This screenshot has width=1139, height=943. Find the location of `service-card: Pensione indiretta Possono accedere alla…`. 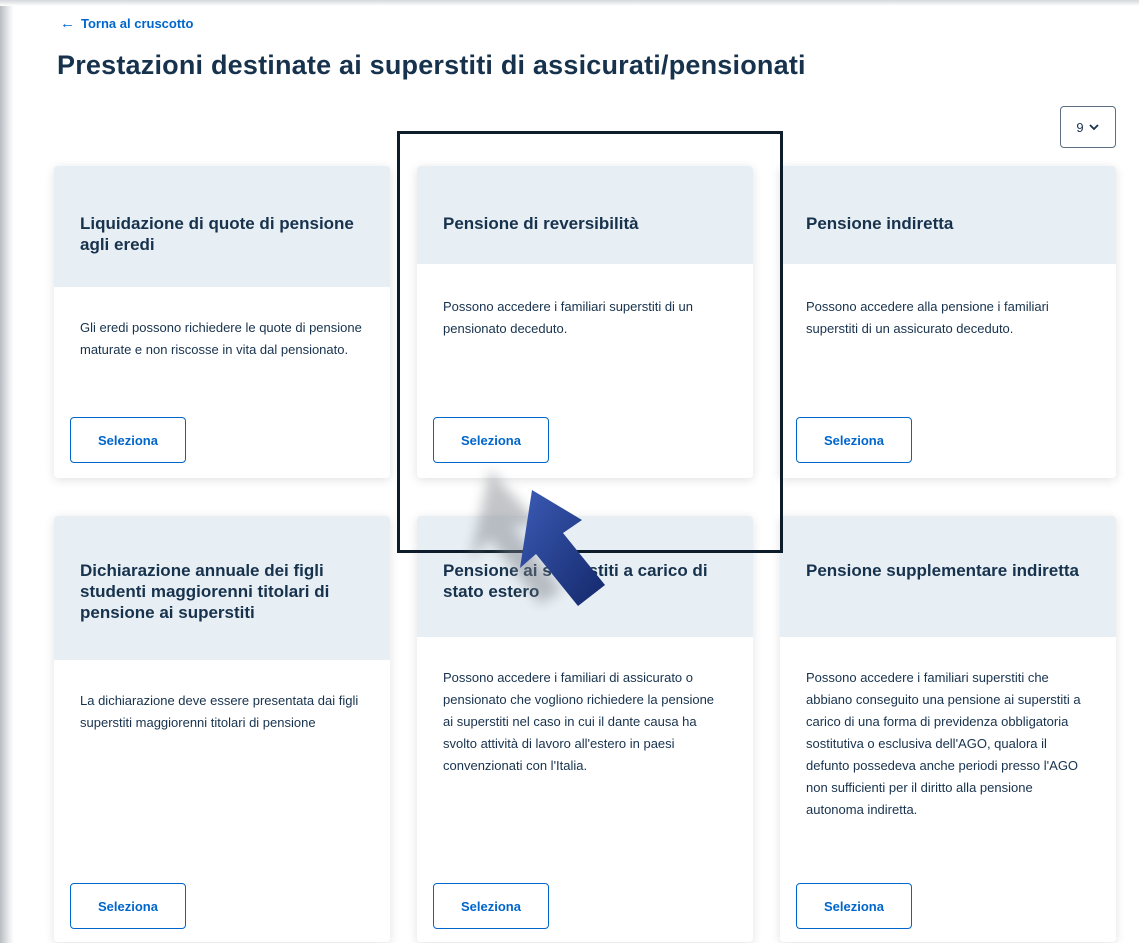

service-card: Pensione indiretta Possono accedere alla… is located at coordinates (948, 322).